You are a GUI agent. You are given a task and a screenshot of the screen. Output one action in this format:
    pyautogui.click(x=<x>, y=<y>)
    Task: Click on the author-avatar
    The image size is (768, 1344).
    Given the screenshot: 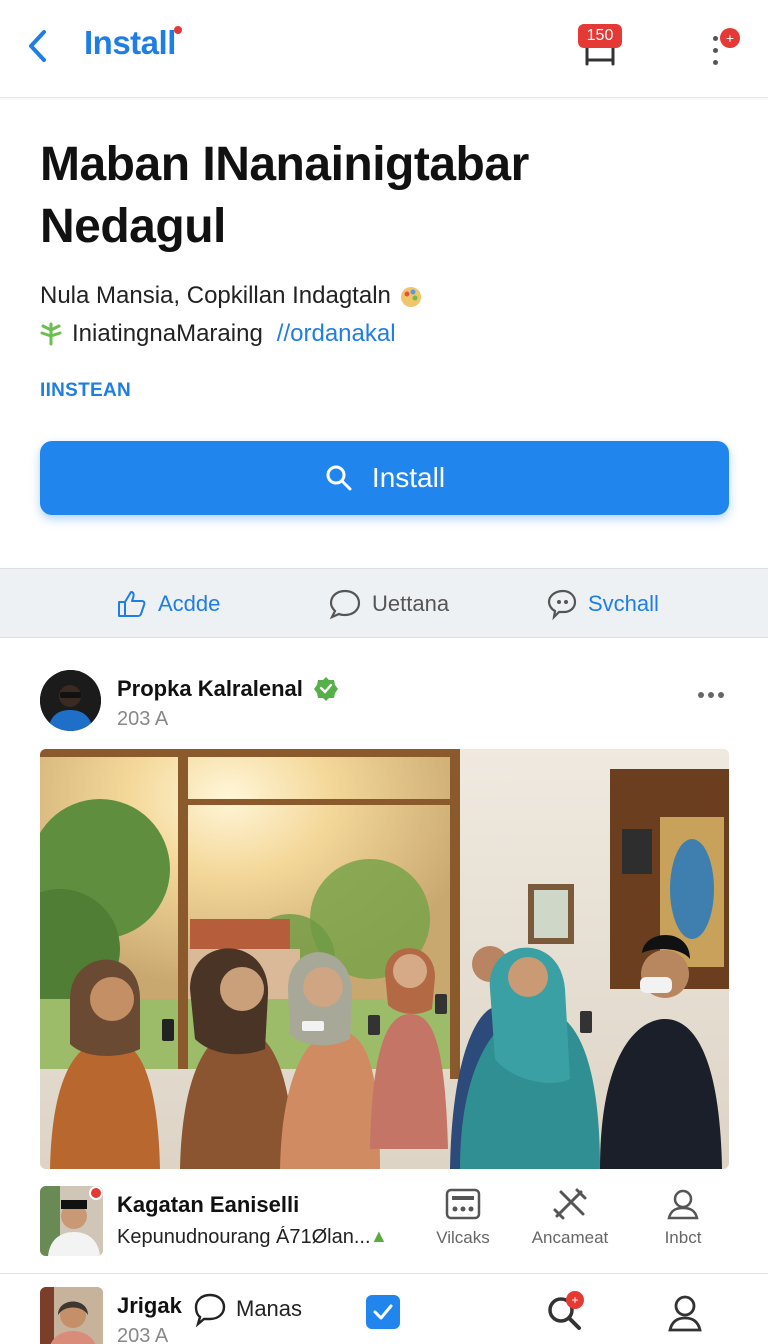 What is the action you would take?
    pyautogui.click(x=70, y=700)
    